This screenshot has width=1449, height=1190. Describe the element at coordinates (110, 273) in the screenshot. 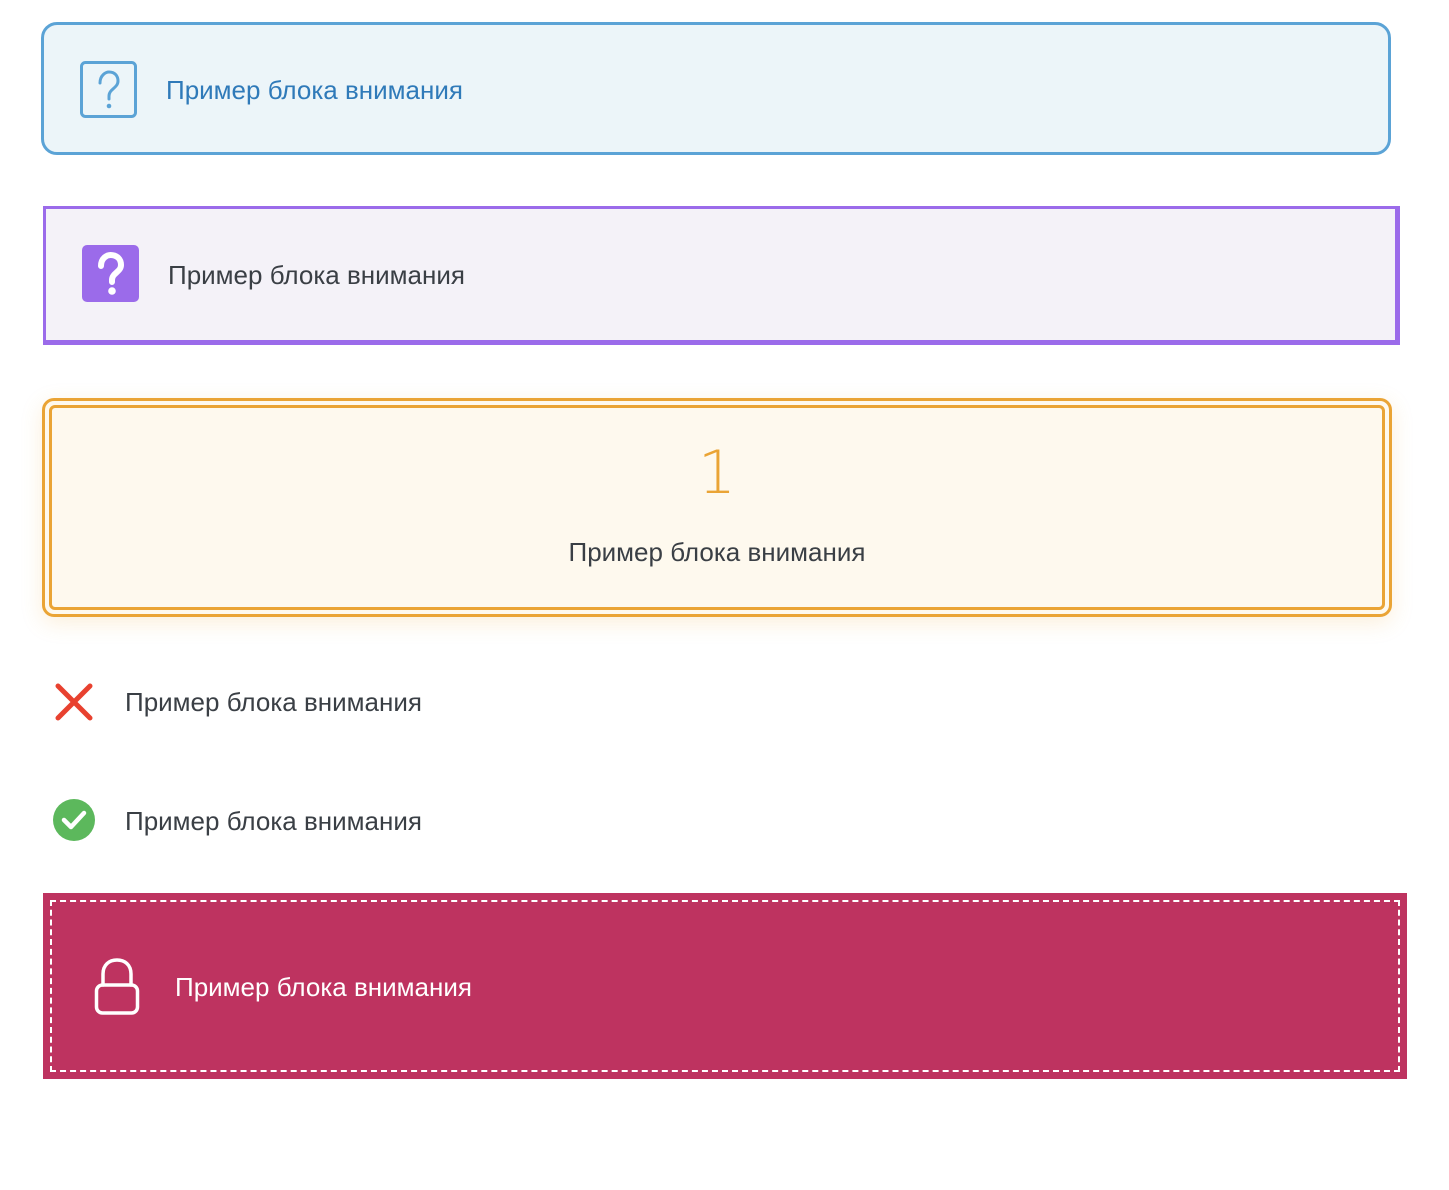

I see `question-square-filled-icon` at that location.